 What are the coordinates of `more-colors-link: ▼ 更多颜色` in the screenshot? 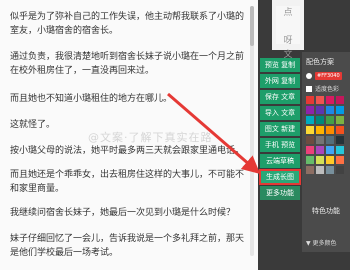 It's located at (321, 242).